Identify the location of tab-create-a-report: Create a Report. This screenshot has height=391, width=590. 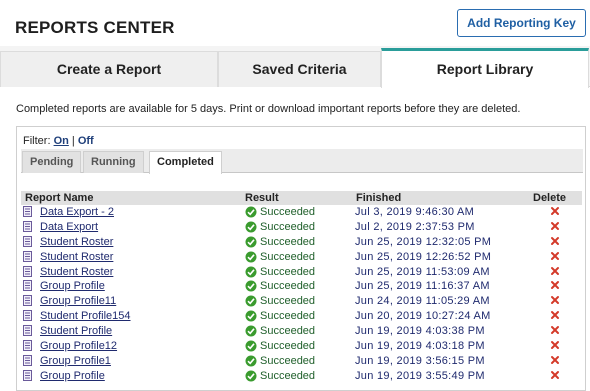
(109, 69).